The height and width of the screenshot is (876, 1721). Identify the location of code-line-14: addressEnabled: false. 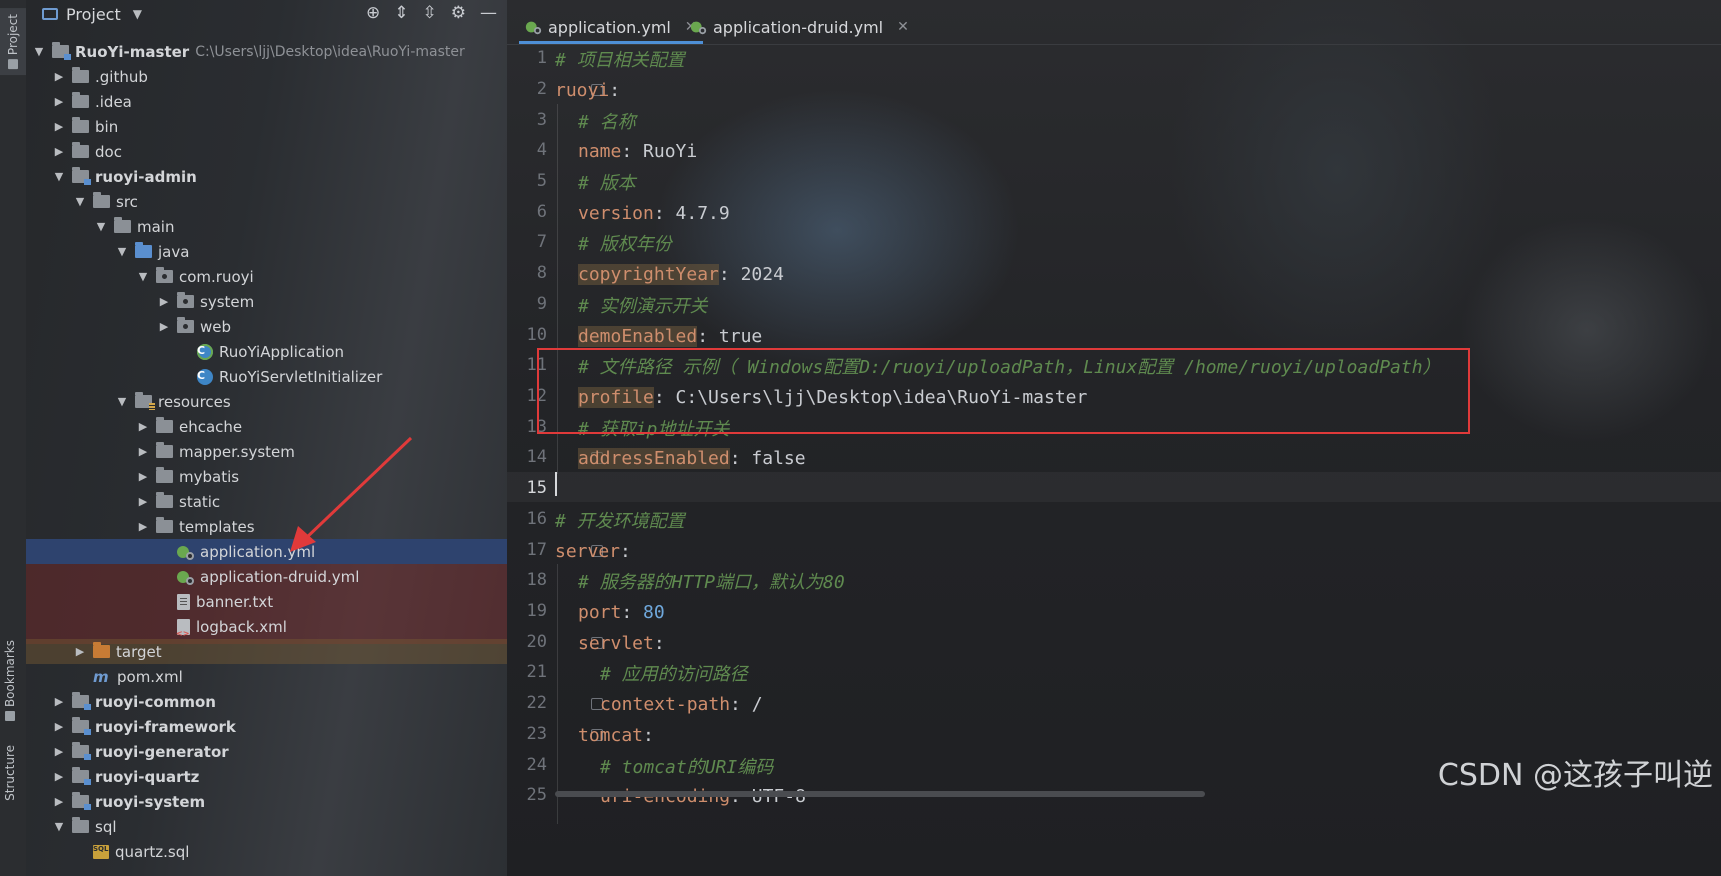
(692, 458).